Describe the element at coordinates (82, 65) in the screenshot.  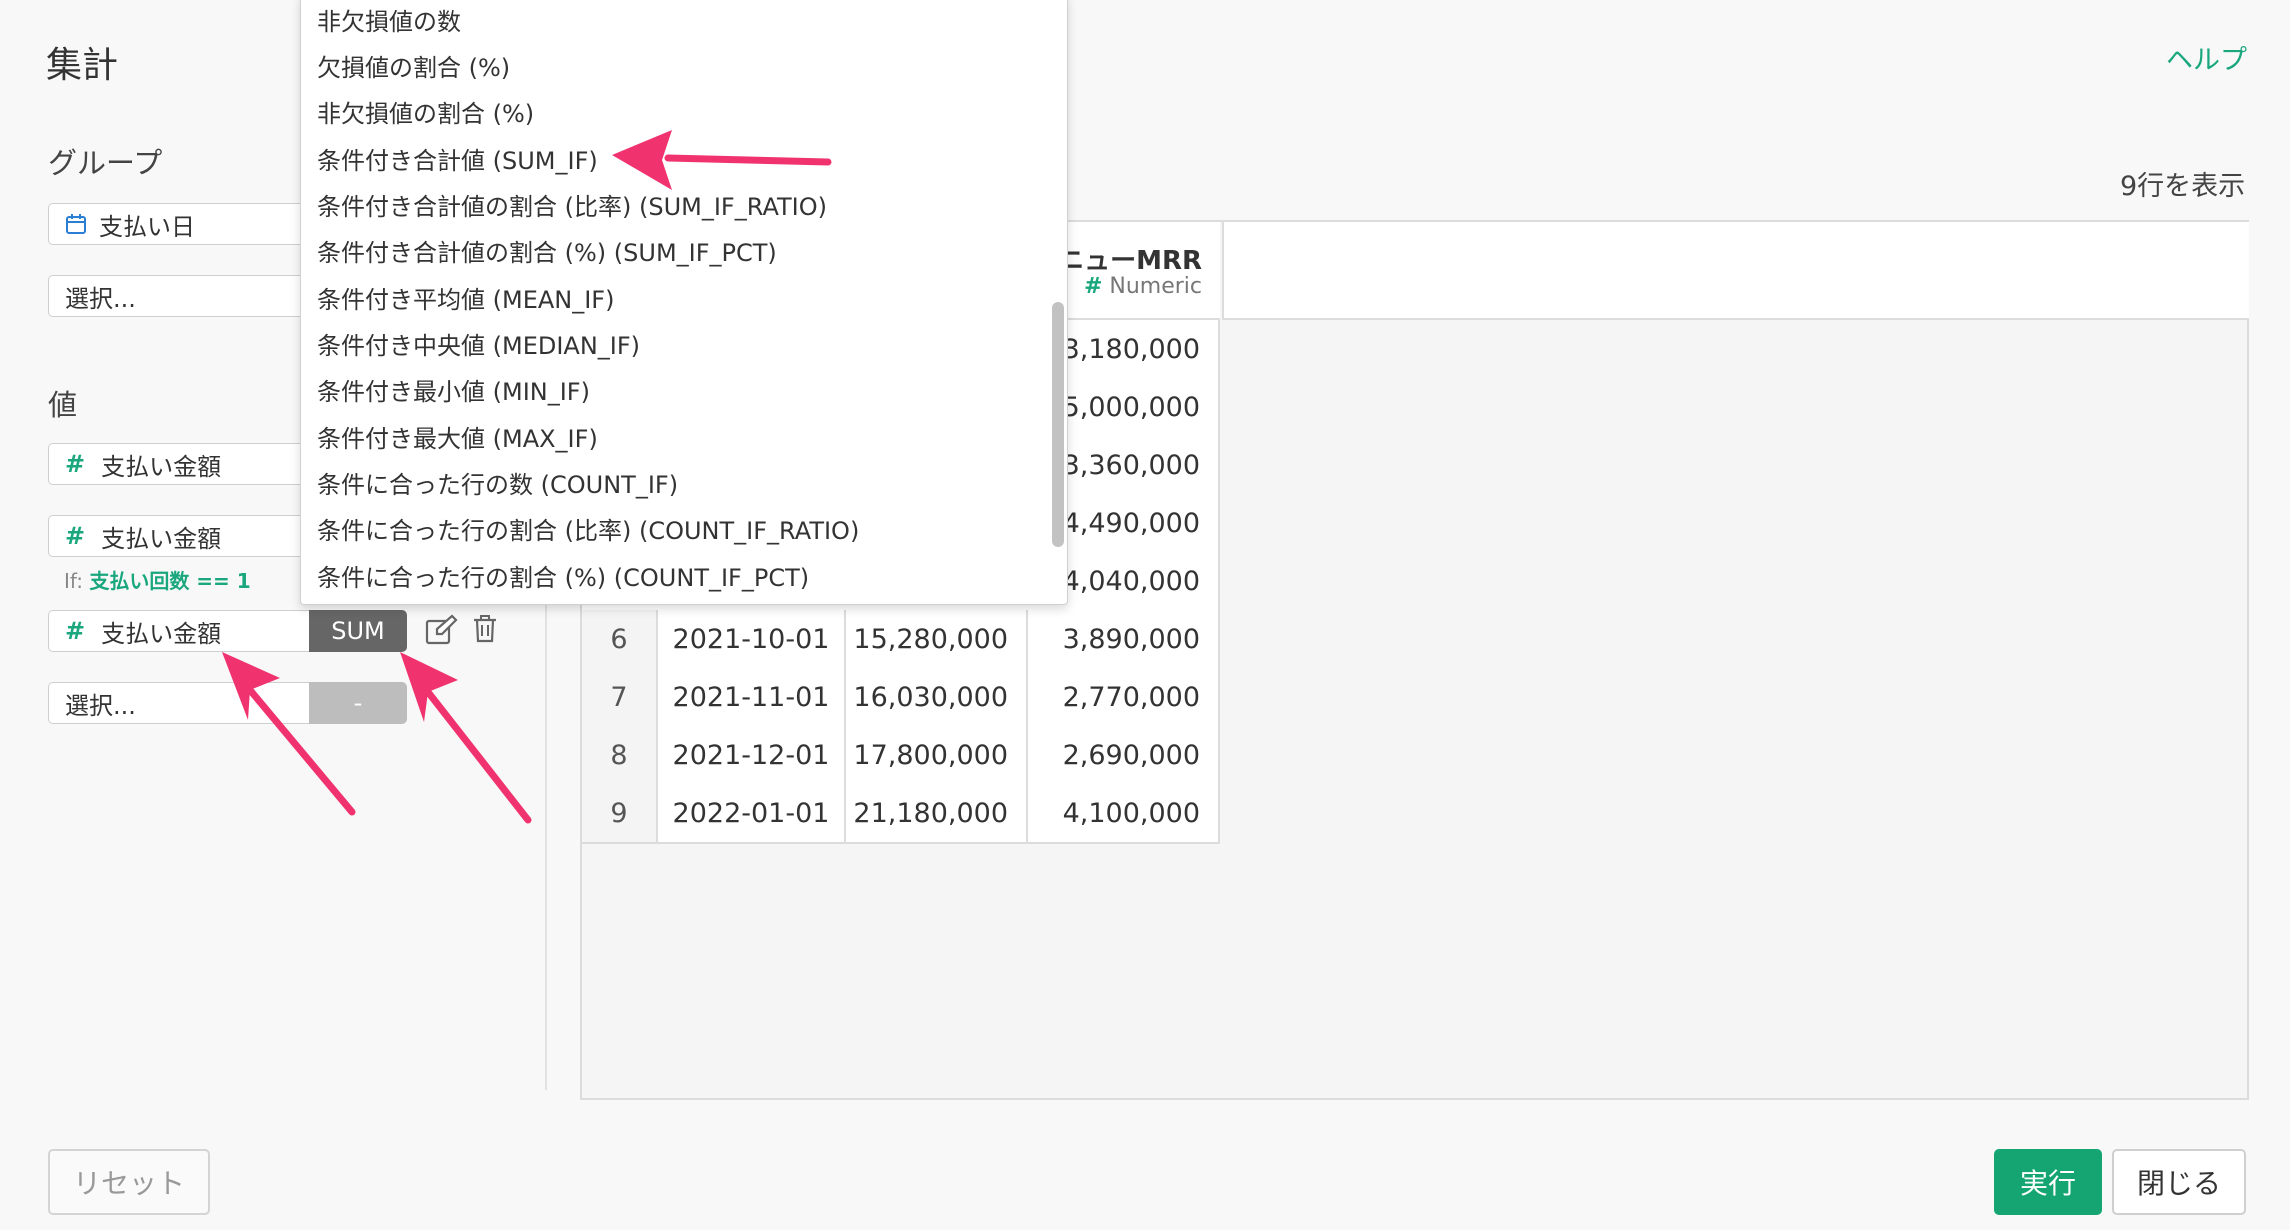
I see `page-title: 集計` at that location.